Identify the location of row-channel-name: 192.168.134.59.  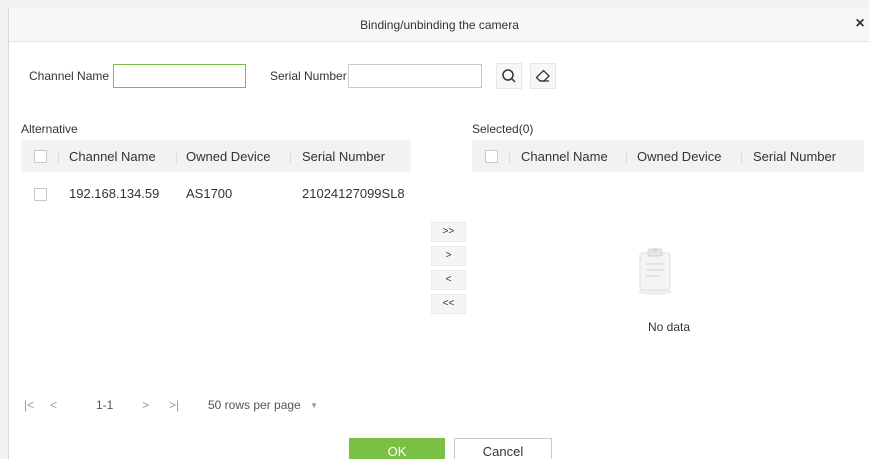
(114, 193).